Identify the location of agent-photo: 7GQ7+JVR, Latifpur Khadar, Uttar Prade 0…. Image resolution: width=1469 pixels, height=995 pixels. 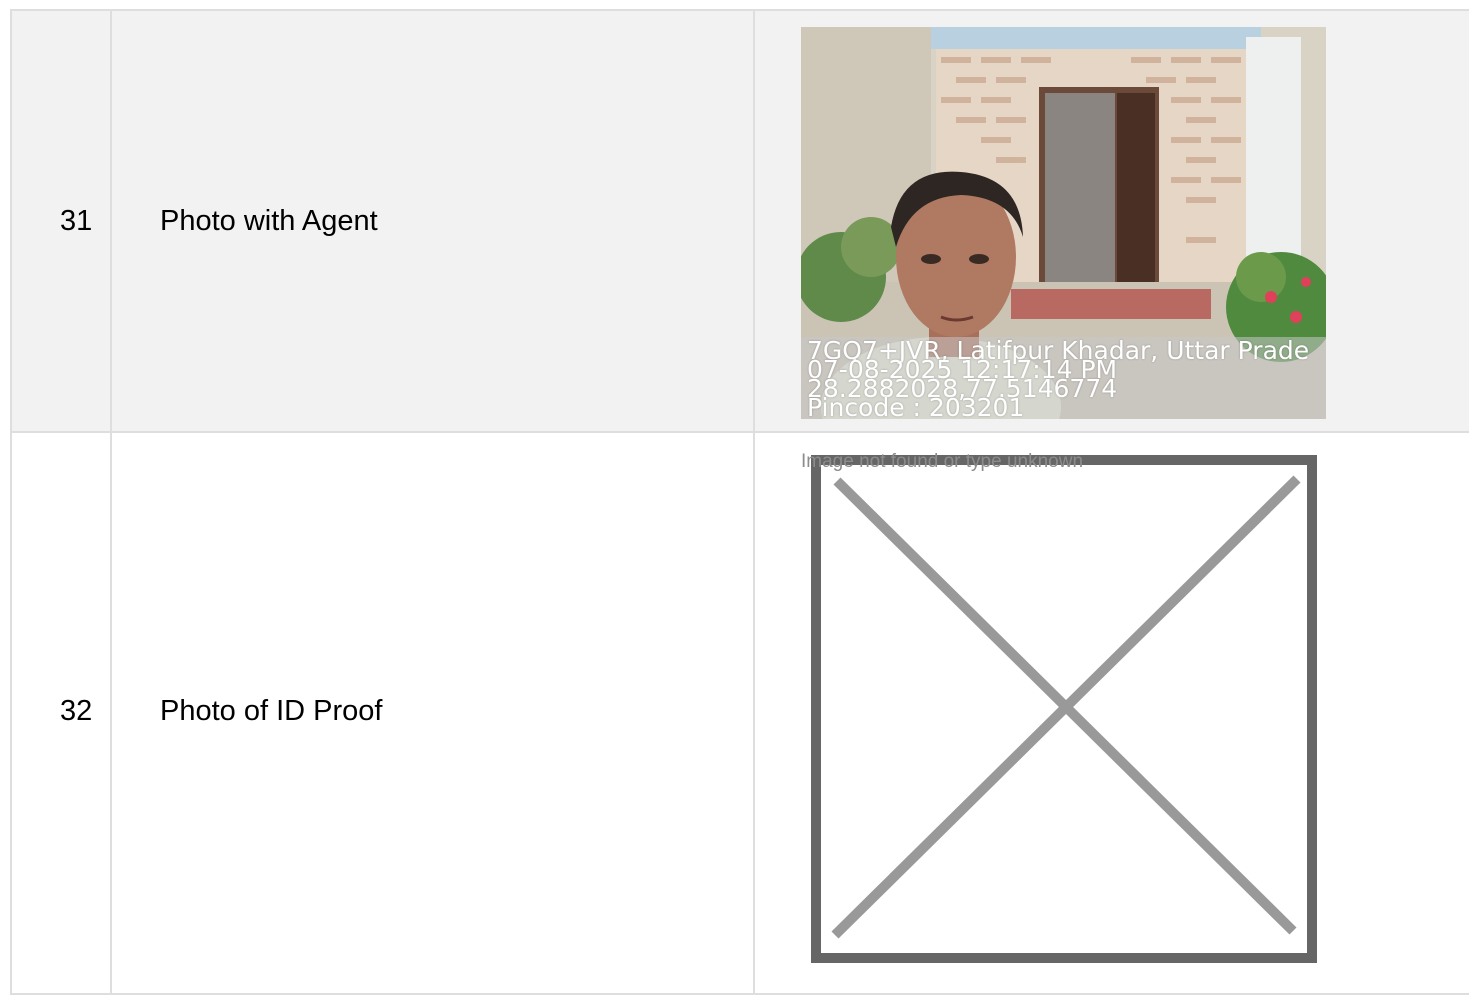
(1063, 223).